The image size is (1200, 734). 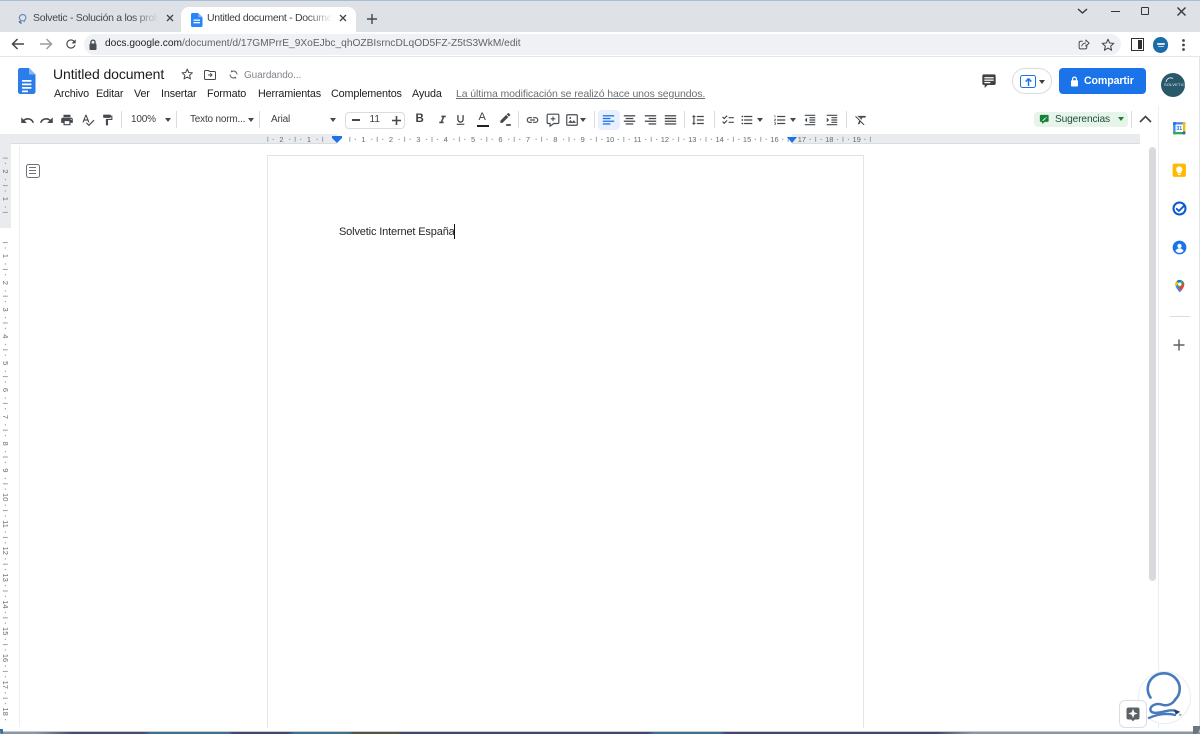 I want to click on svg-text: 19, so click(x=857, y=139).